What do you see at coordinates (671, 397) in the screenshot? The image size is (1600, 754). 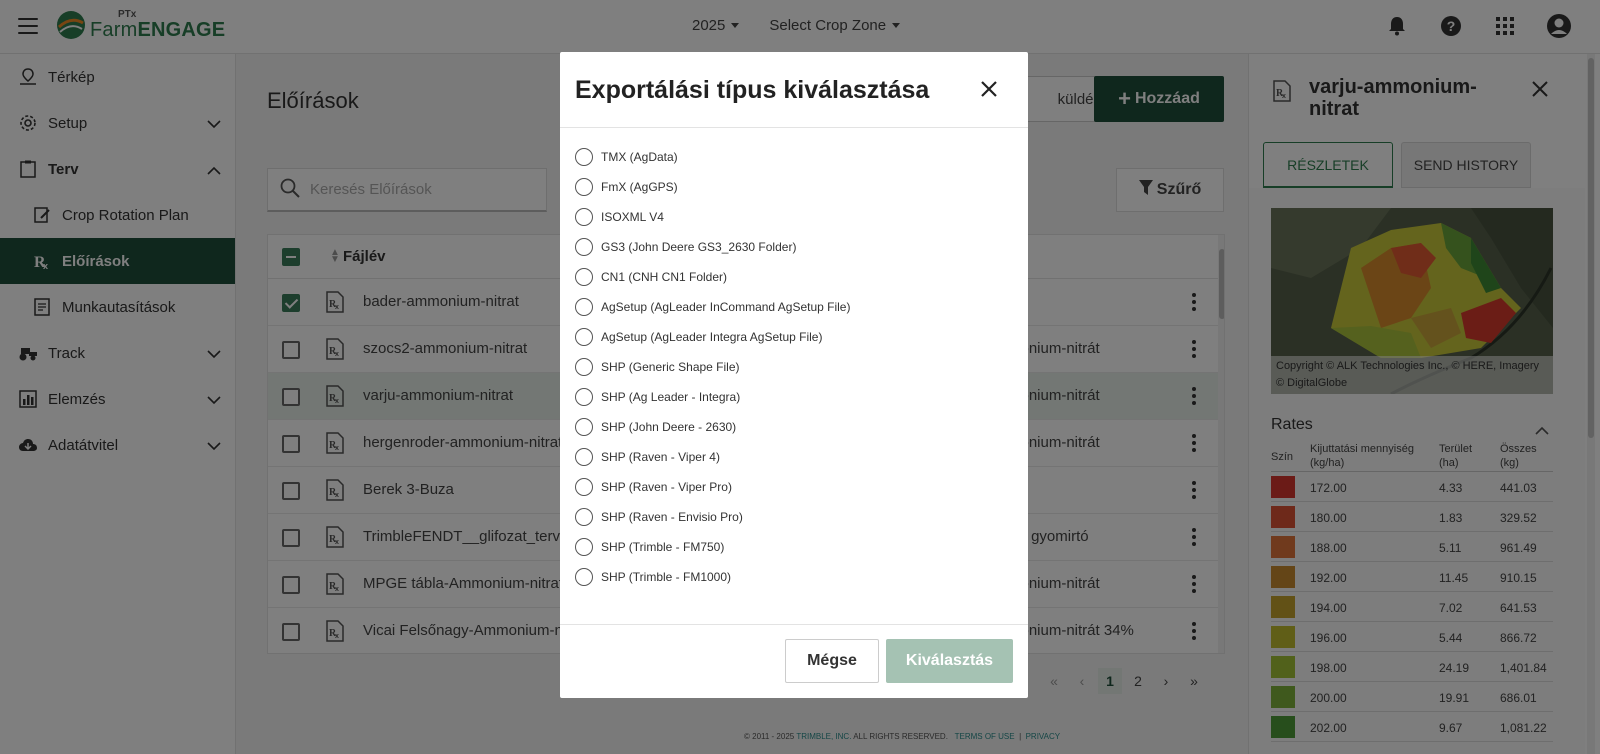 I see `export-option-label: SHP (Ag Leader - Integra)` at bounding box center [671, 397].